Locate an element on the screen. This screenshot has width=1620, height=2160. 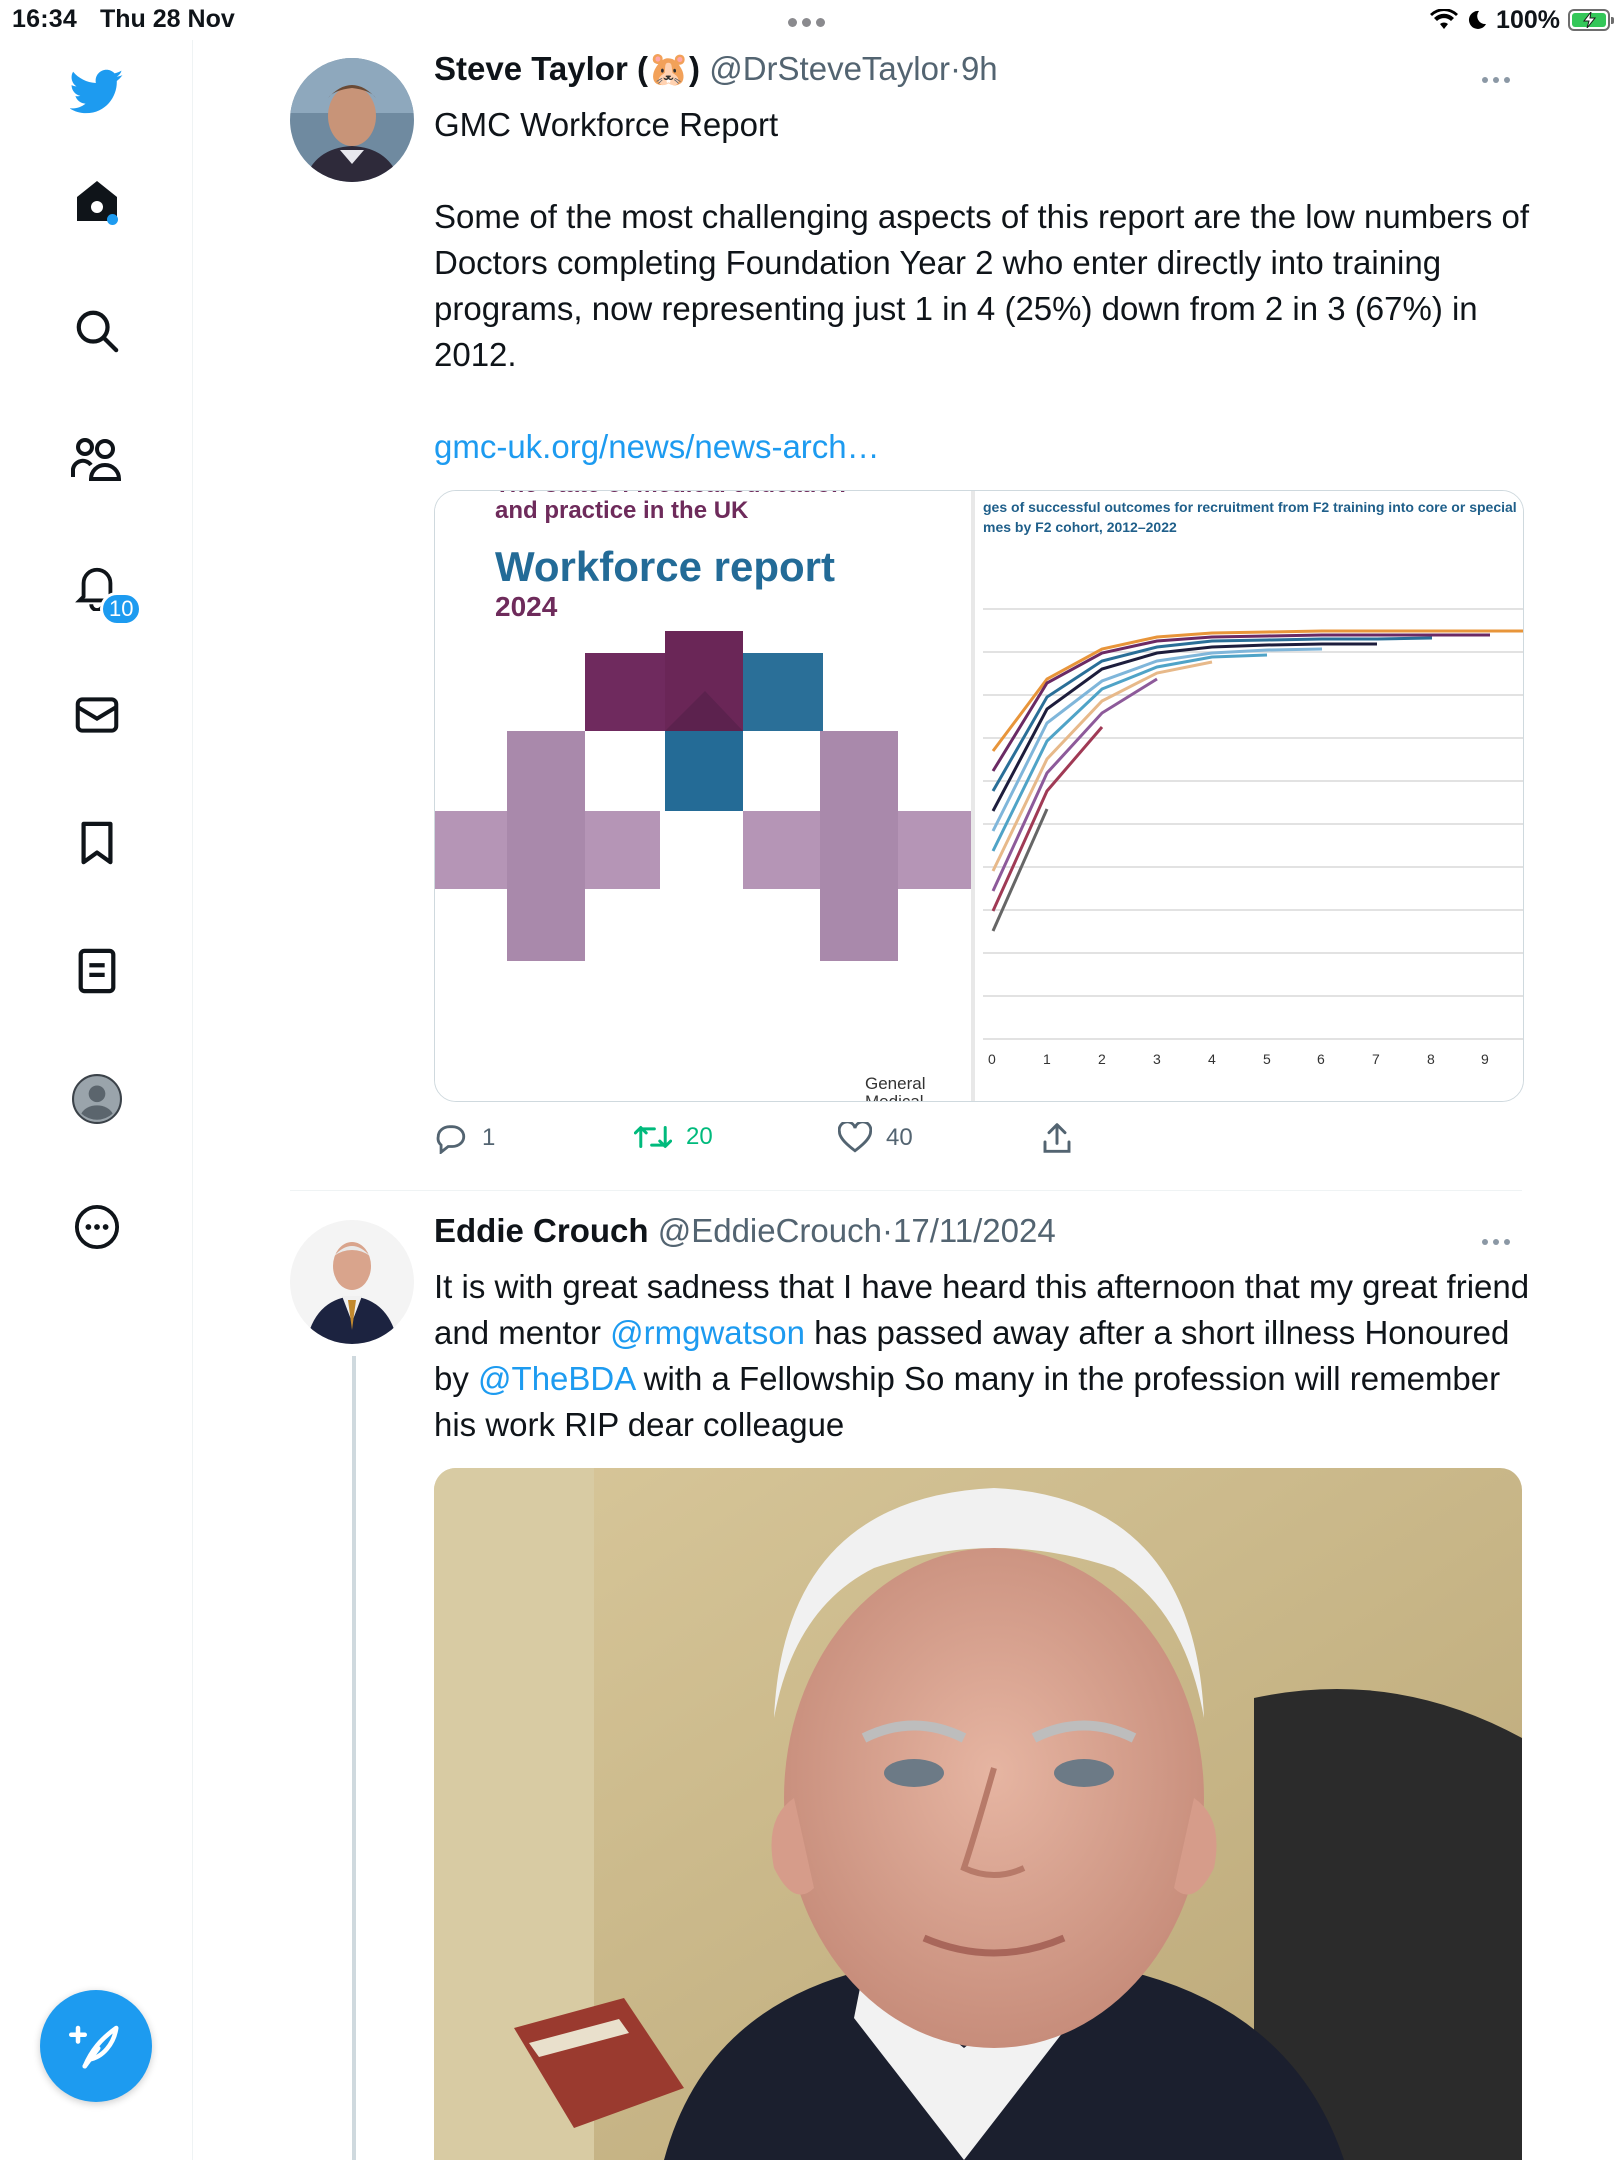
cover-title: Workforce report is located at coordinates (665, 566).